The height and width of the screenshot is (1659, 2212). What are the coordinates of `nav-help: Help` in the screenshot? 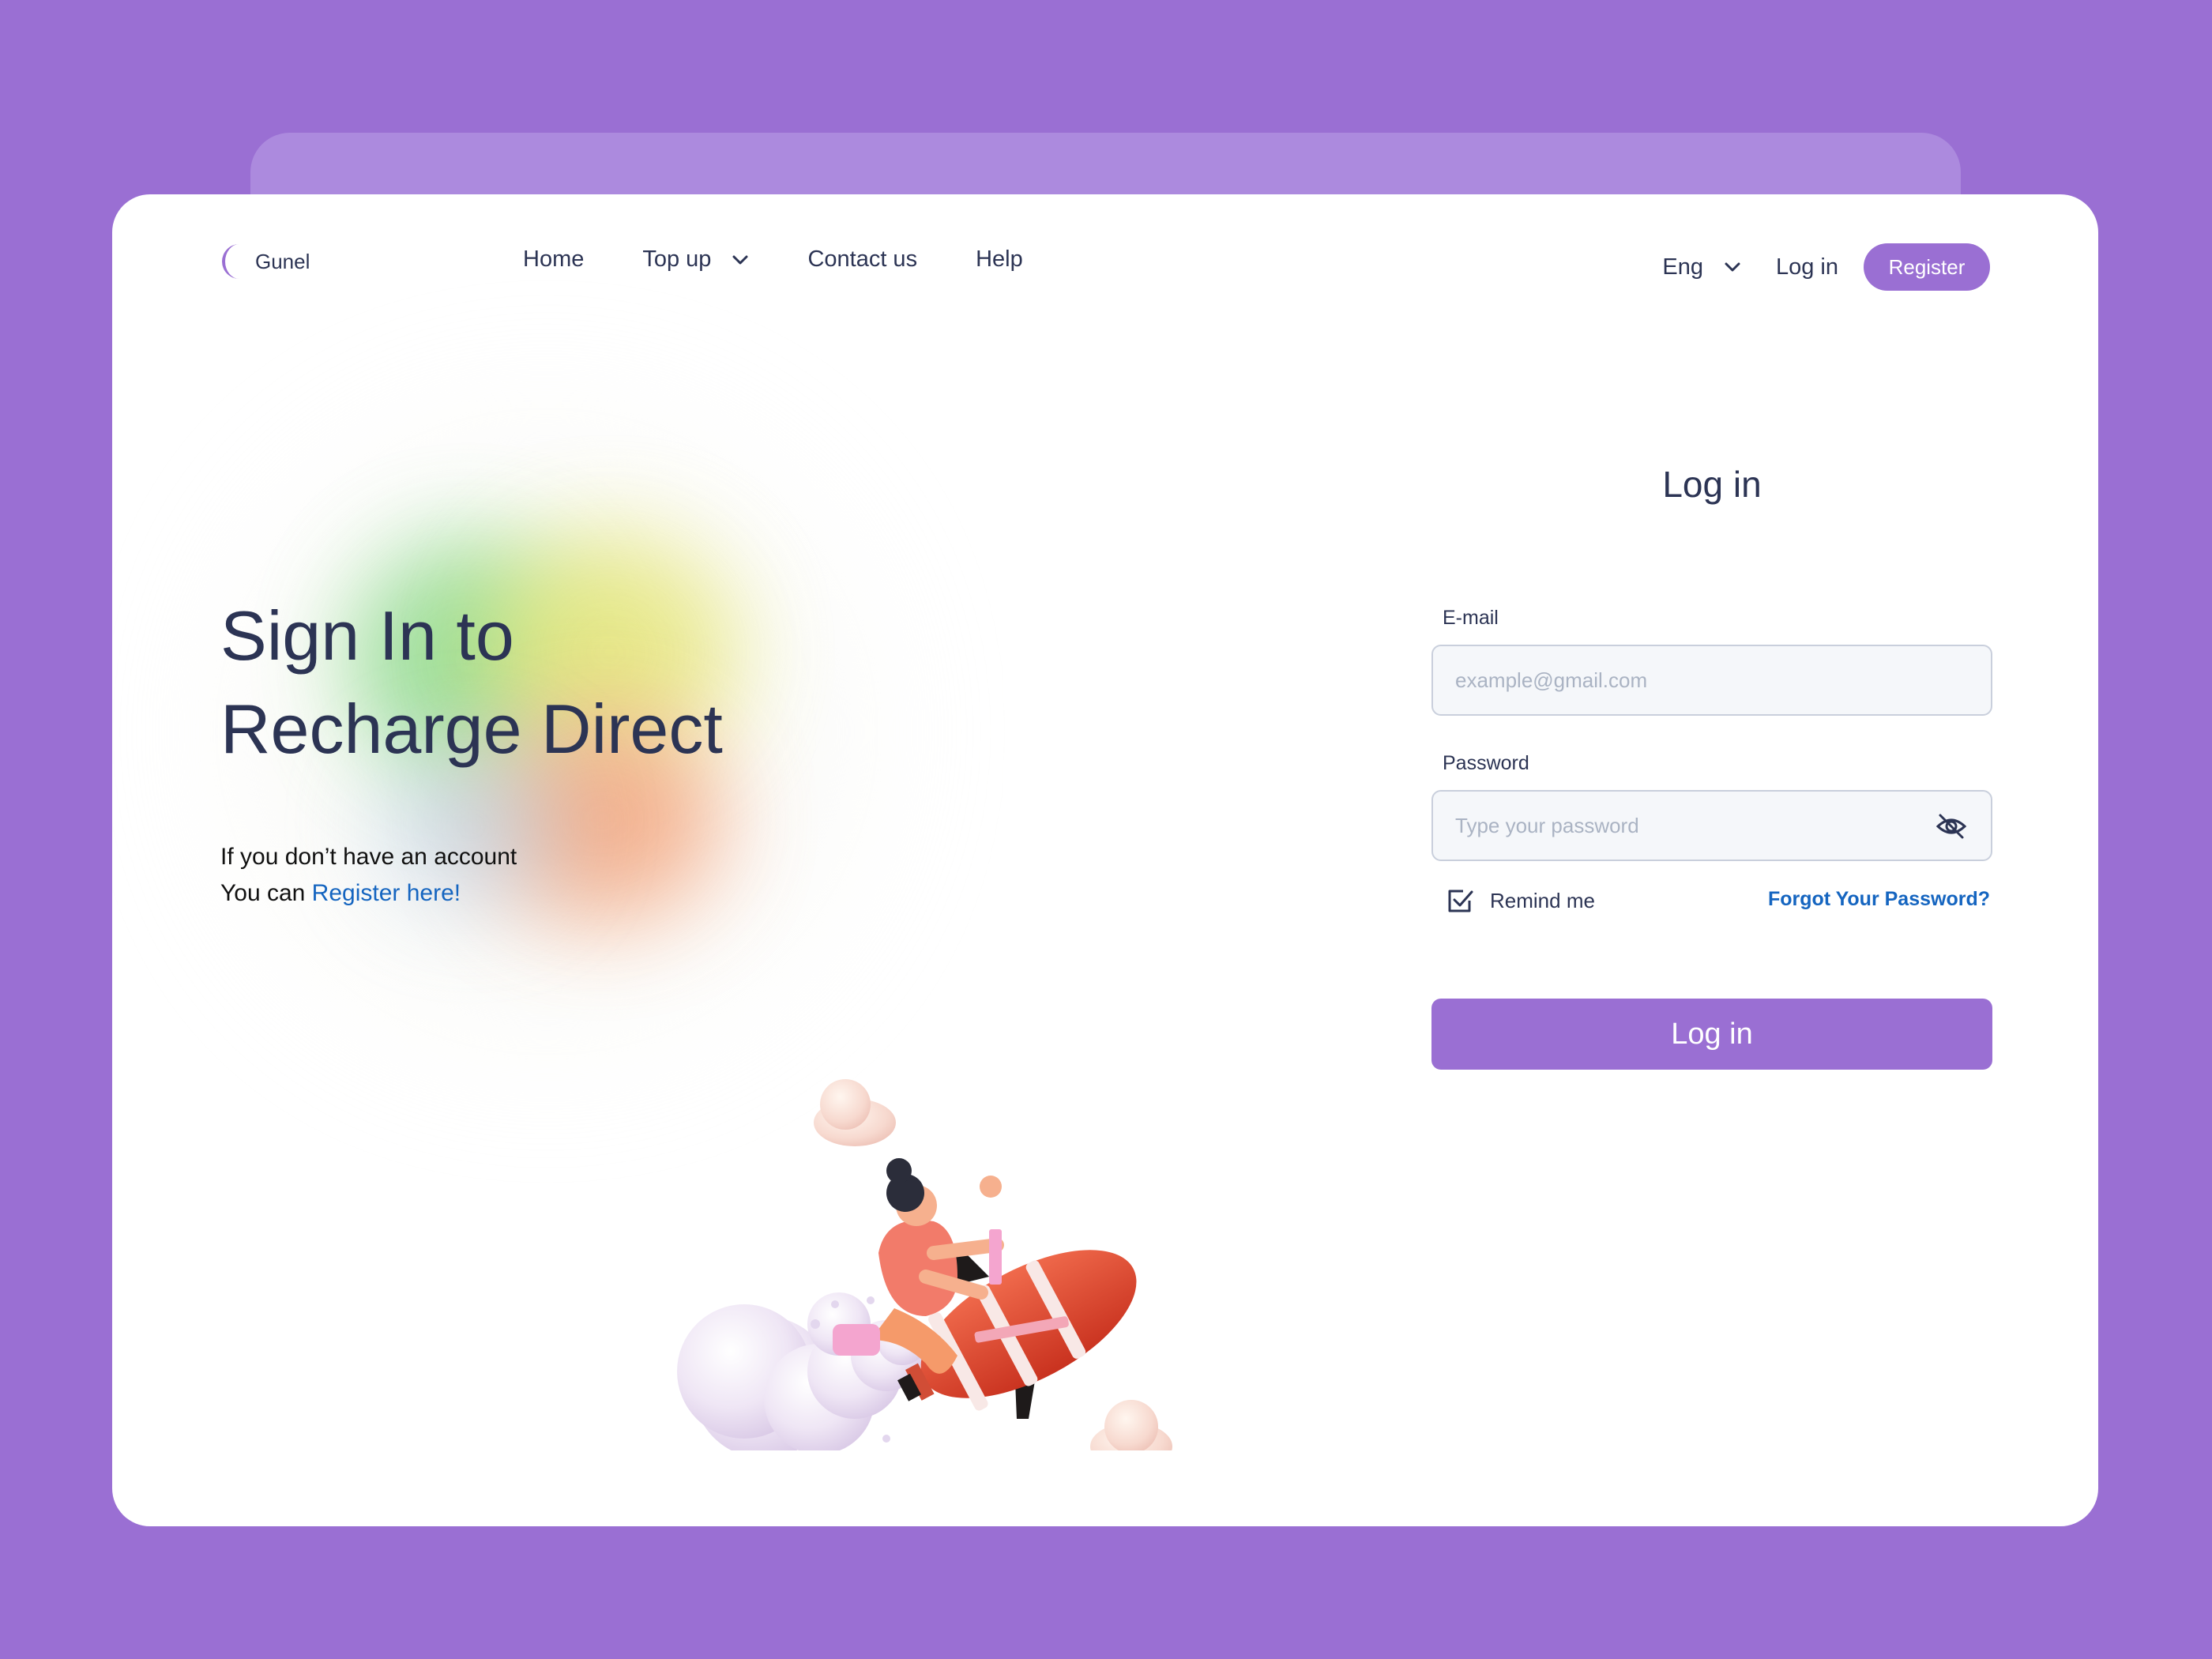 It's located at (1000, 260).